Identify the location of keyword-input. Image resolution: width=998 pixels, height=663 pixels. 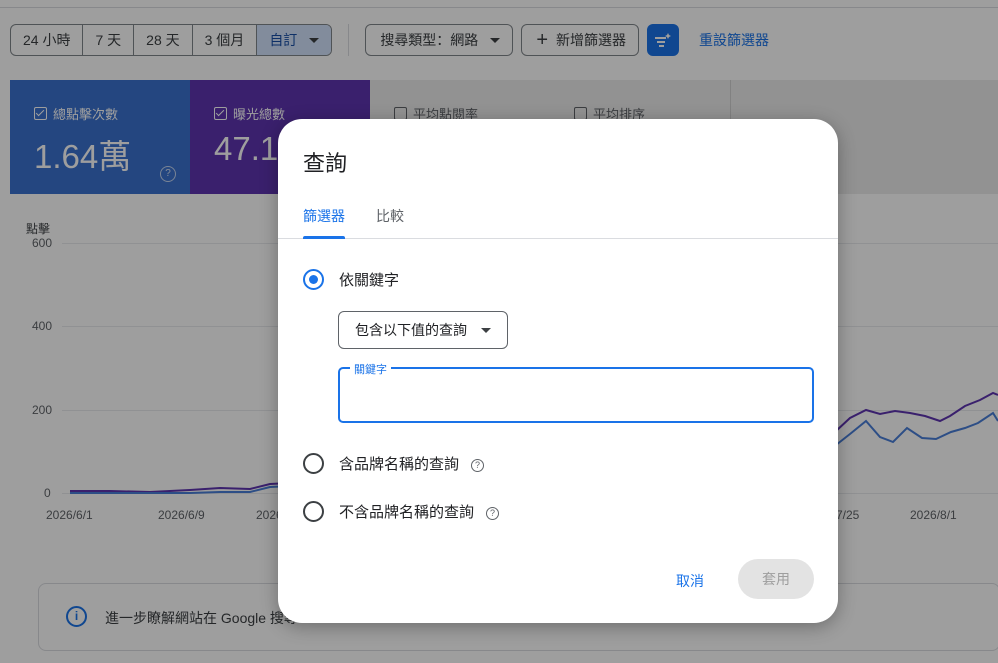
(574, 394).